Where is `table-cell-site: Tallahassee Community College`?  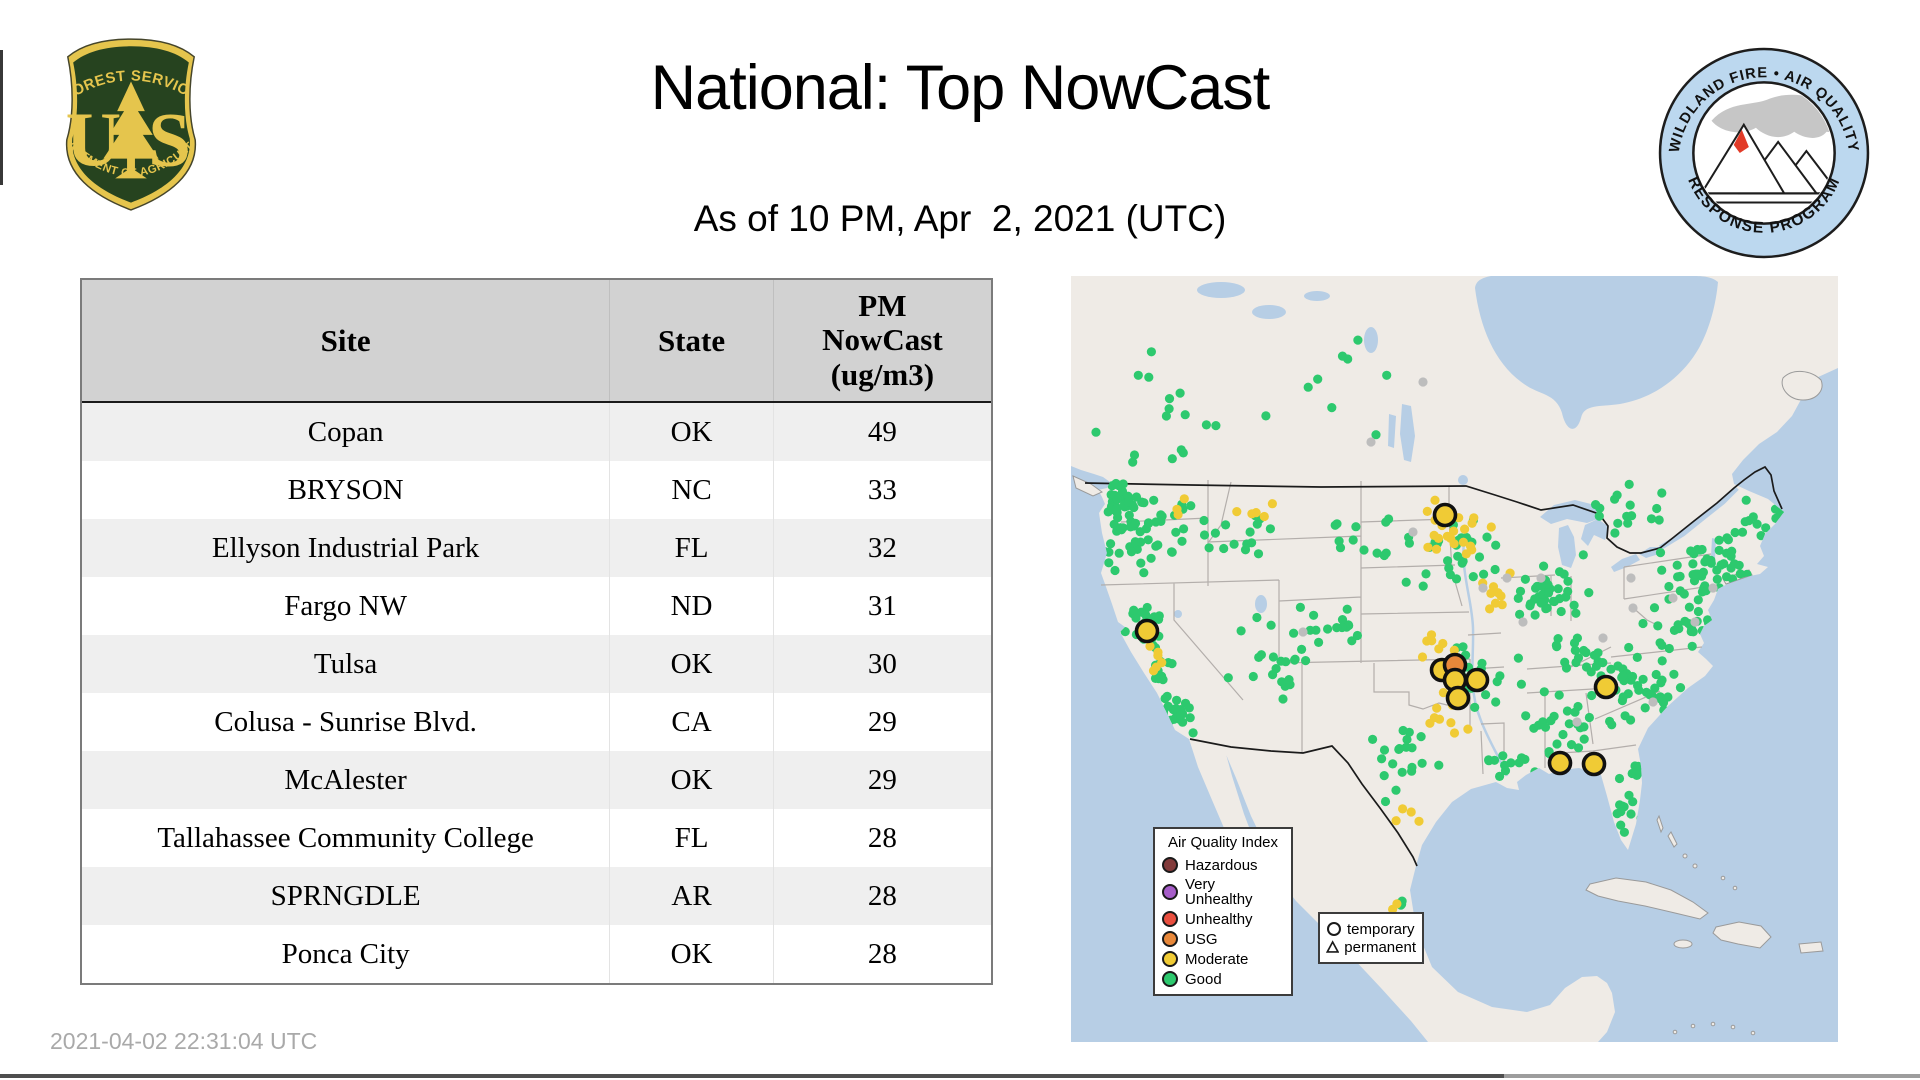 table-cell-site: Tallahassee Community College is located at coordinates (345, 837).